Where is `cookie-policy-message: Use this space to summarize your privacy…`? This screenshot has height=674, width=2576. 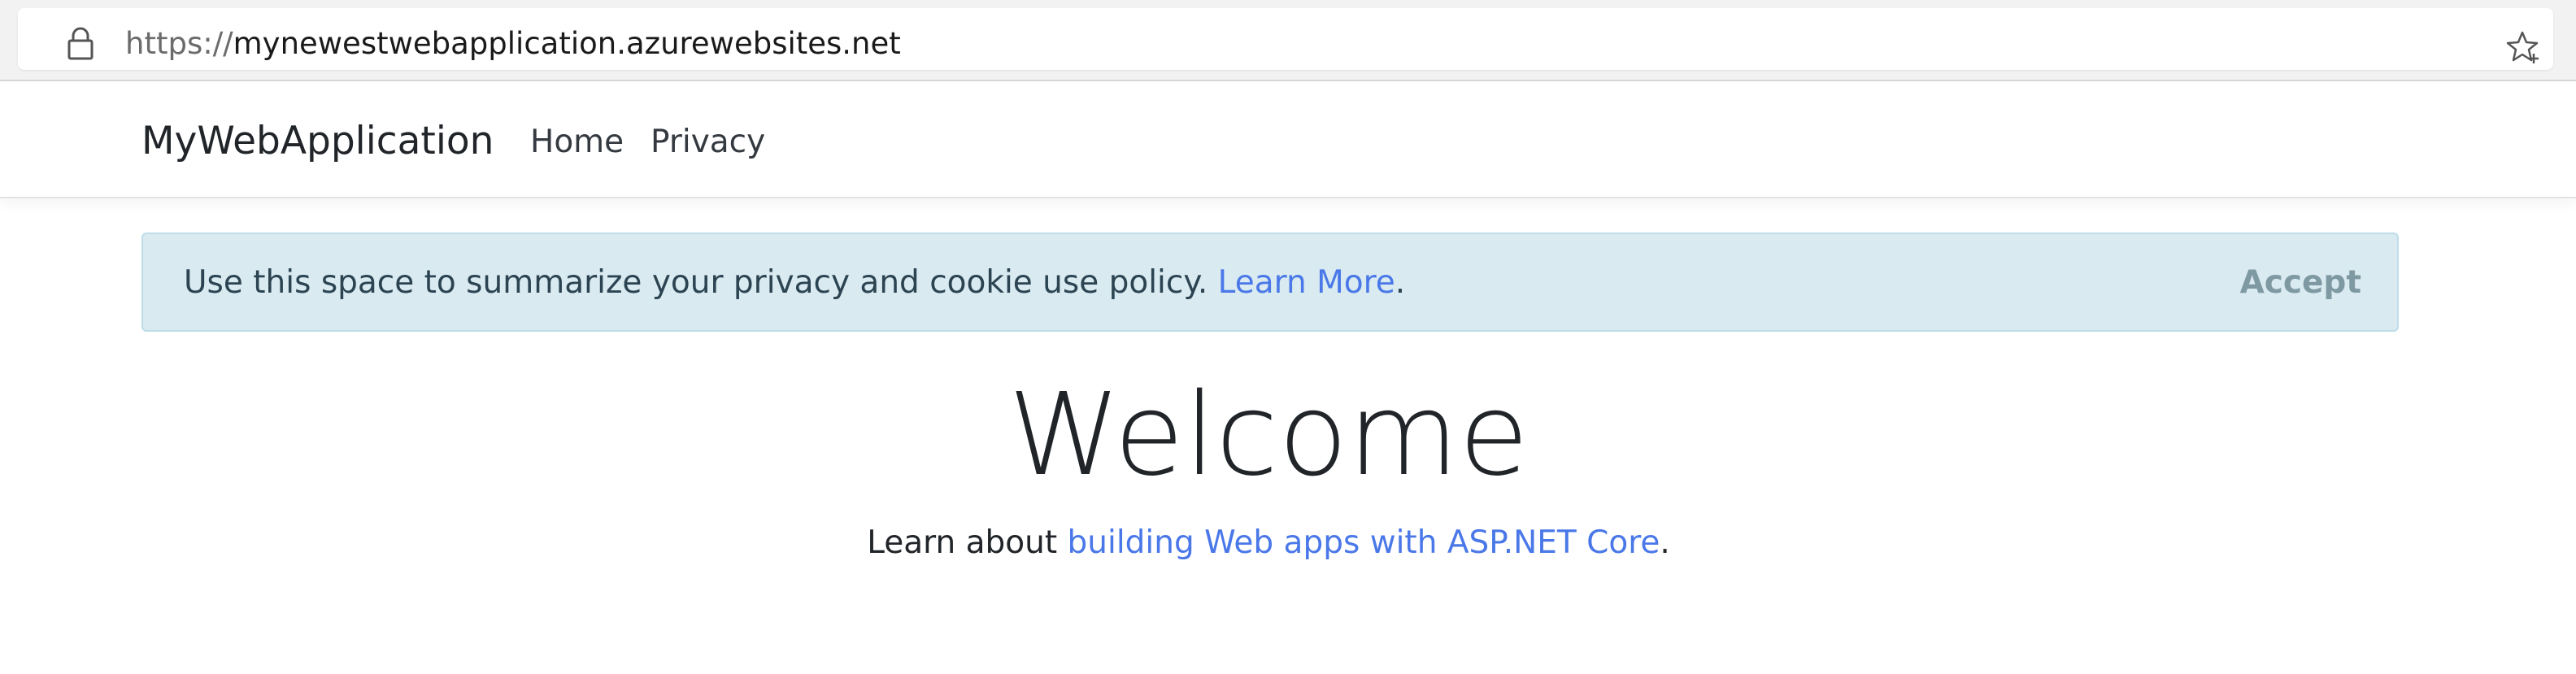 cookie-policy-message: Use this space to summarize your privacy… is located at coordinates (696, 282).